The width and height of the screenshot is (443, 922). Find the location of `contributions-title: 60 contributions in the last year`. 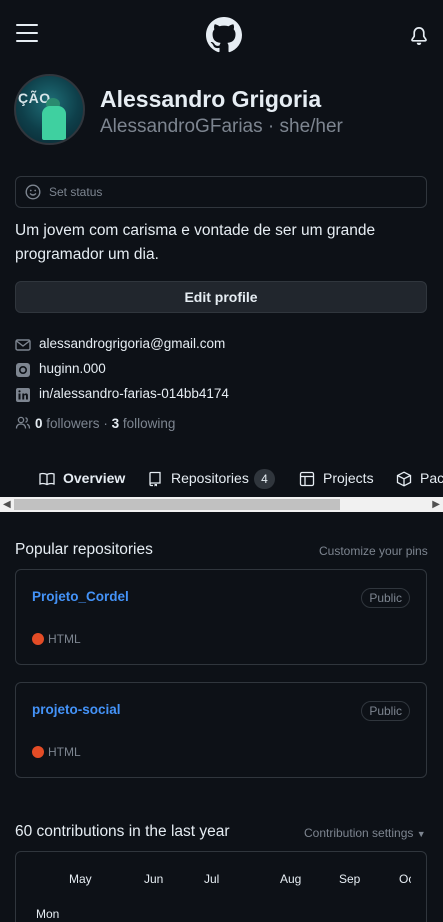

contributions-title: 60 contributions in the last year is located at coordinates (122, 831).